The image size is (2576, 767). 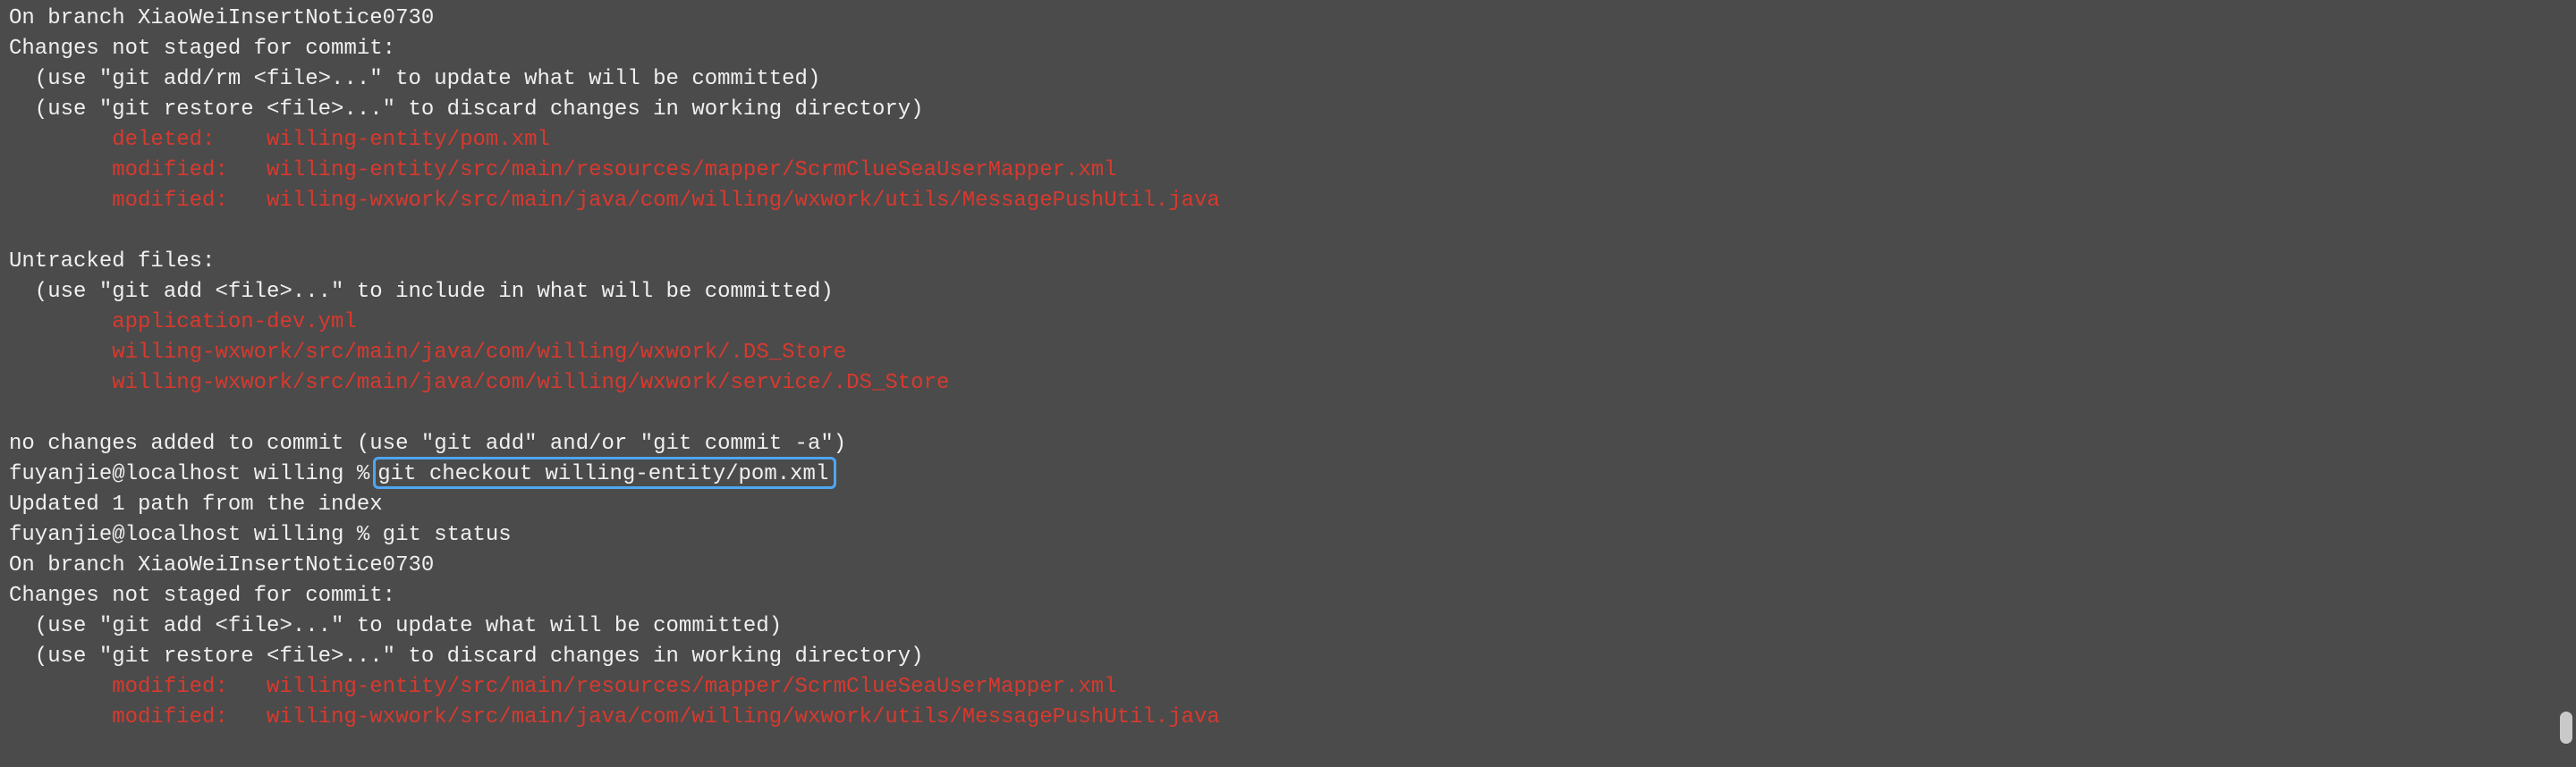 I want to click on output-line: Untracked files:, so click(x=112, y=261).